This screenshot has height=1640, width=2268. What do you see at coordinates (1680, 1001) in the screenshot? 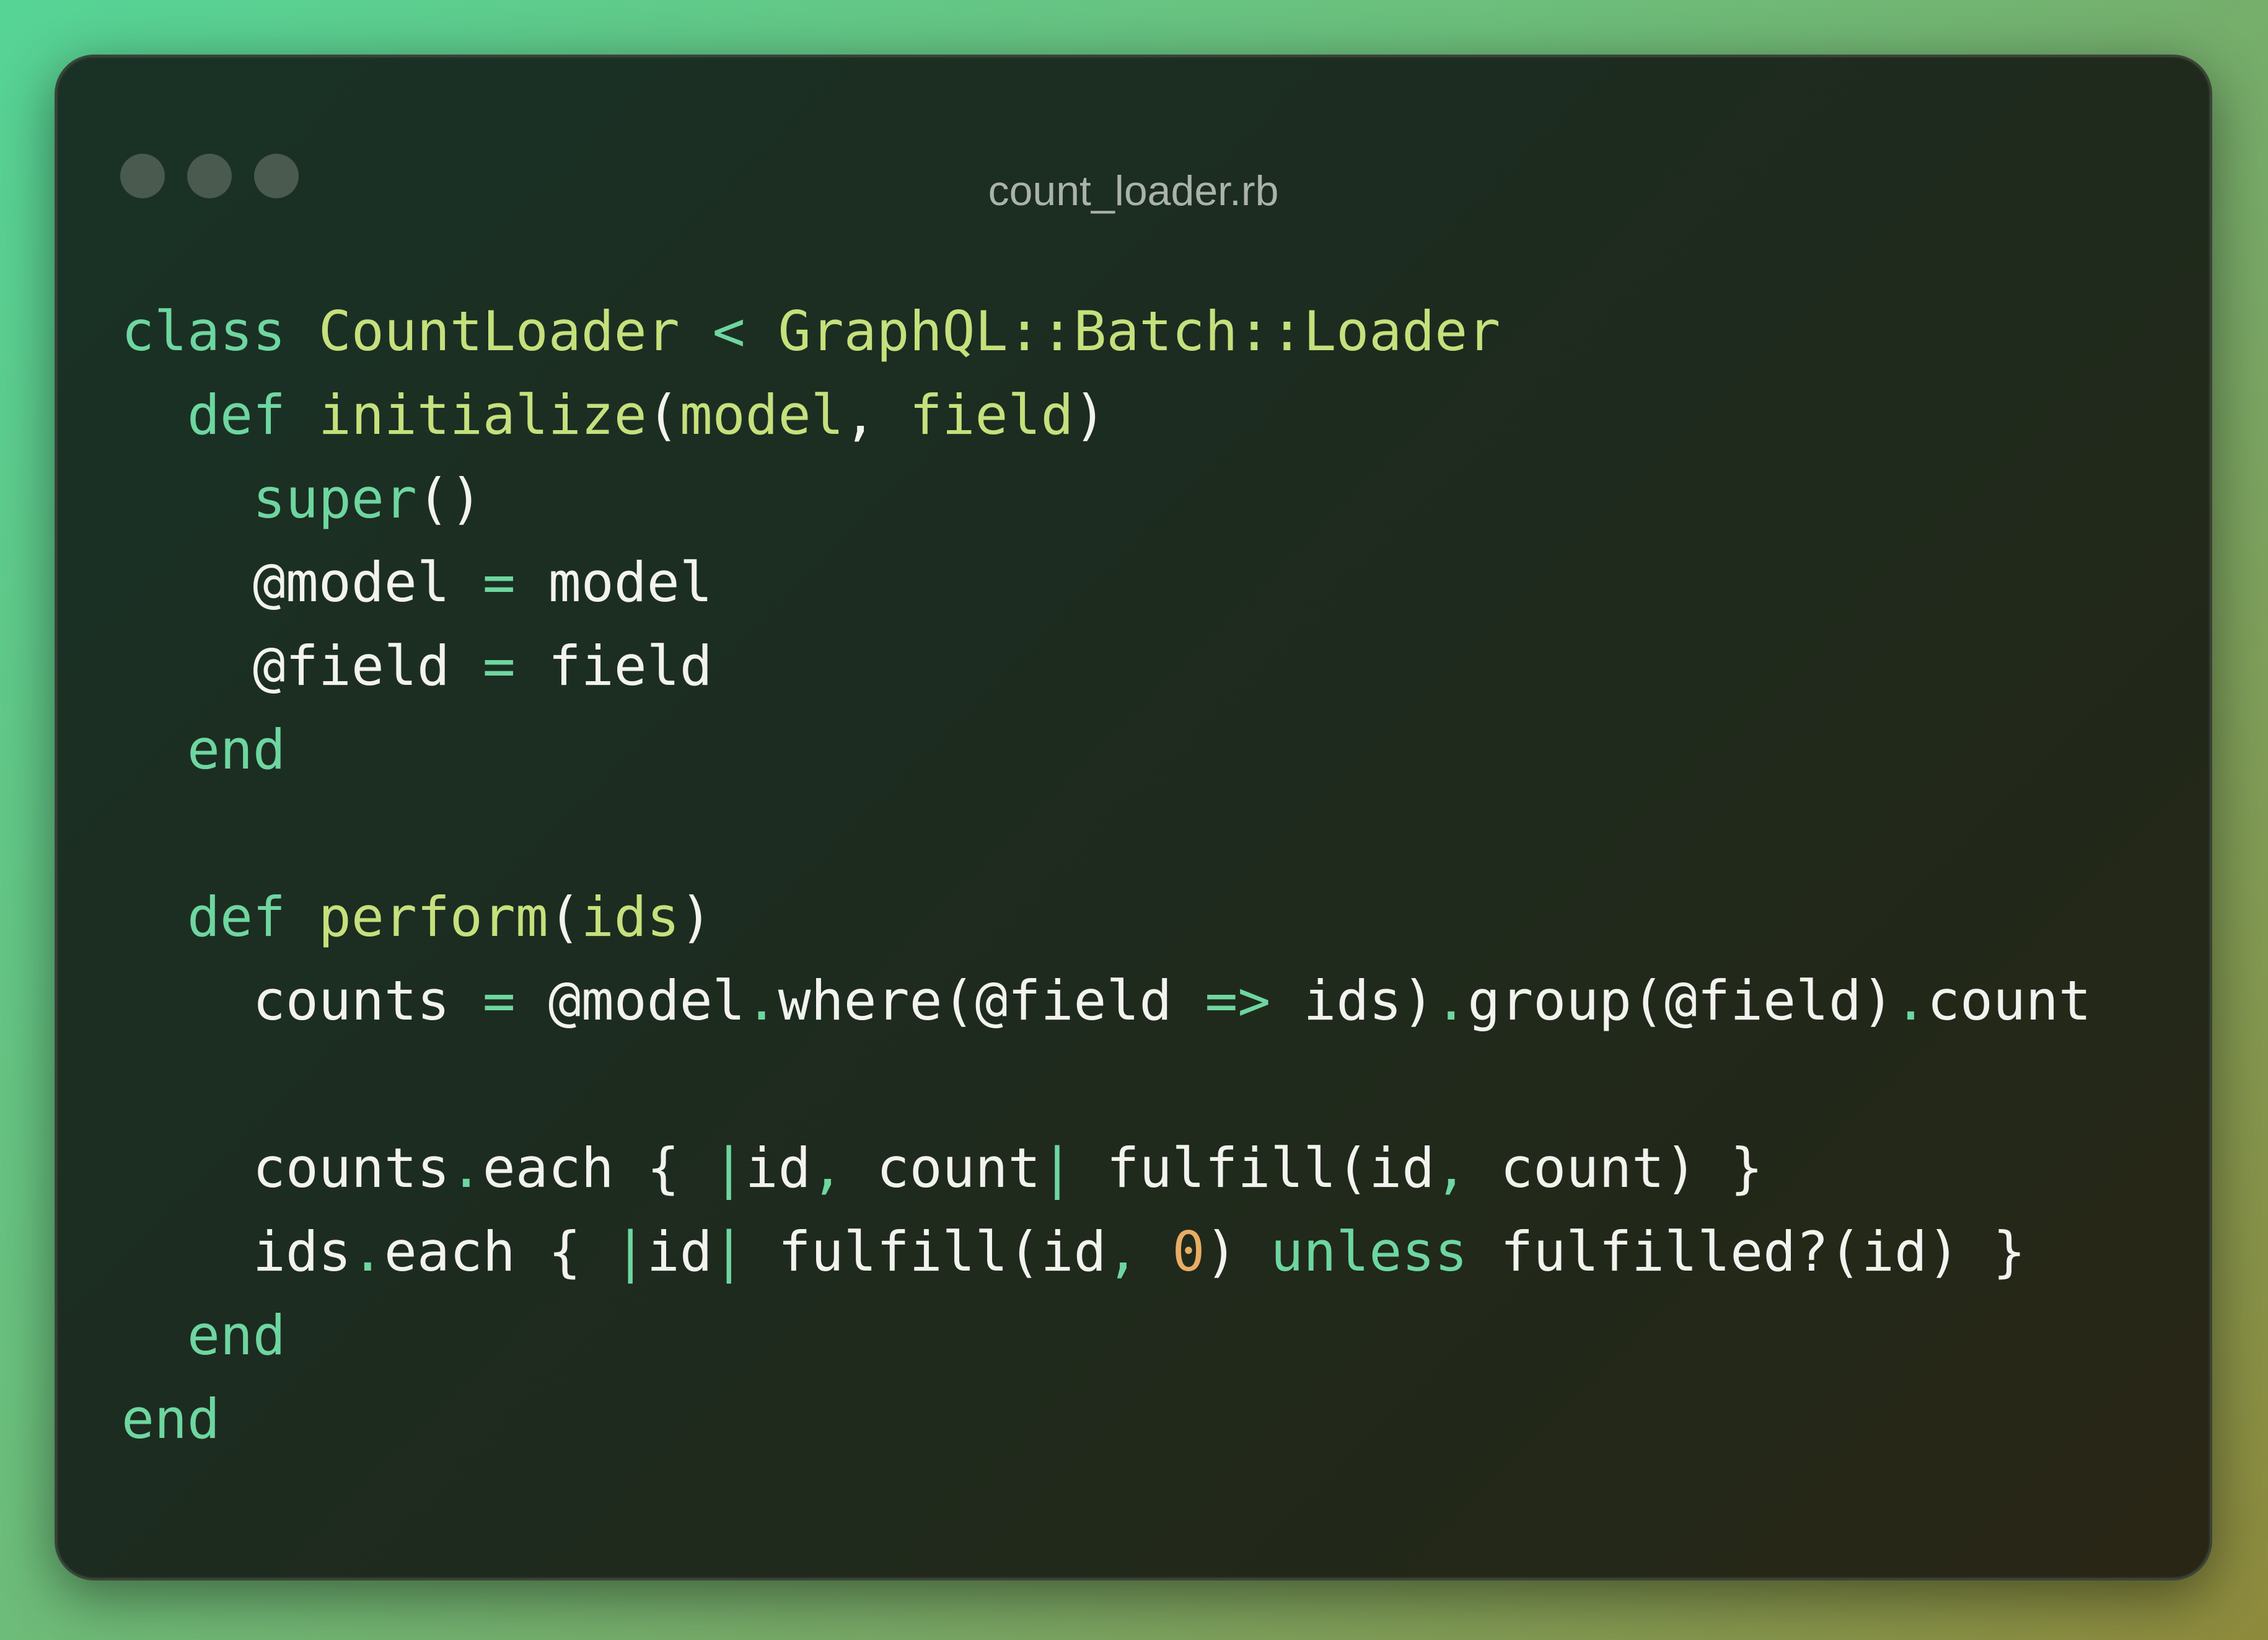
I see `code-text: group(@field)` at bounding box center [1680, 1001].